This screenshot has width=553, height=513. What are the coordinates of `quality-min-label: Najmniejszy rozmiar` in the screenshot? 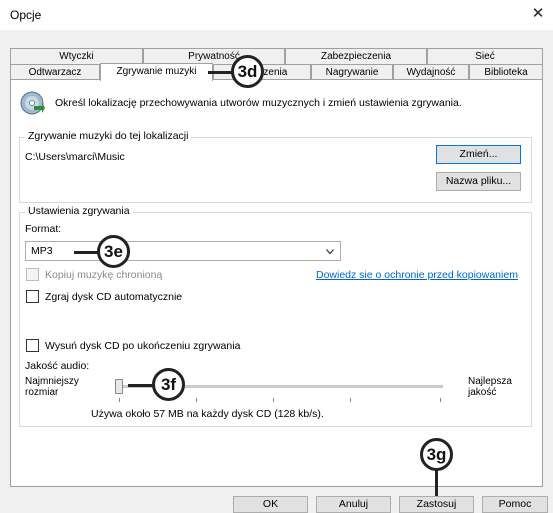 It's located at (52, 387).